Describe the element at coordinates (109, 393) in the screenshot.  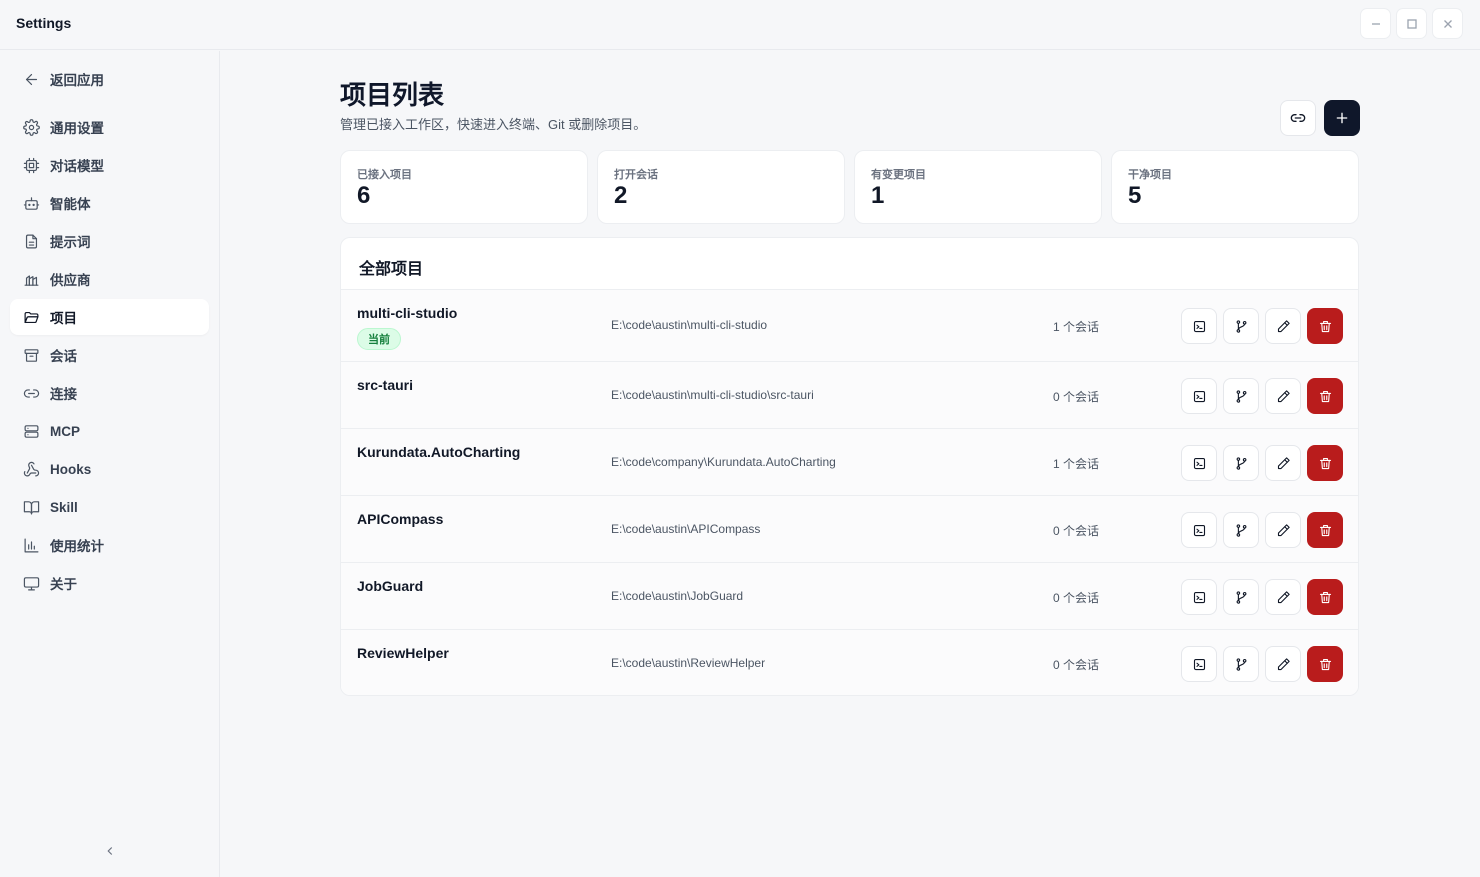
I see `sidebar-item-connections: 连接` at that location.